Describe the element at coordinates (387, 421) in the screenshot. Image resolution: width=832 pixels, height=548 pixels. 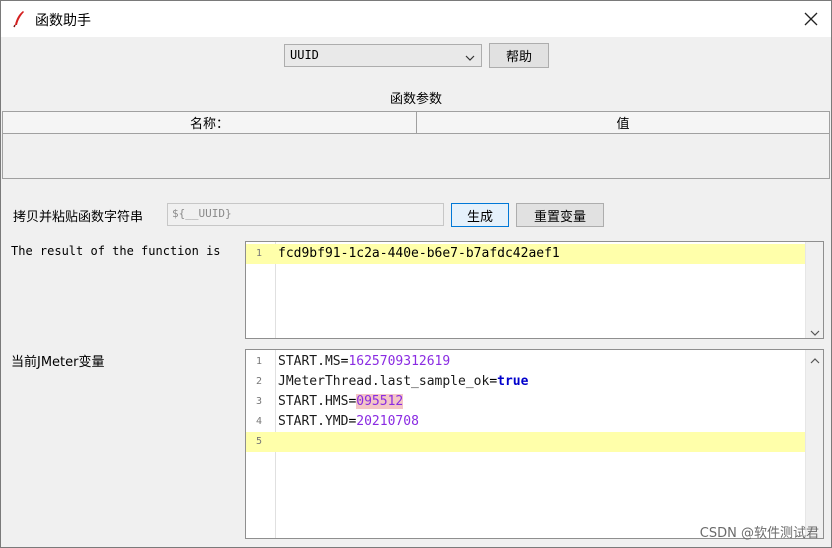
I see `var-value: 20210708` at that location.